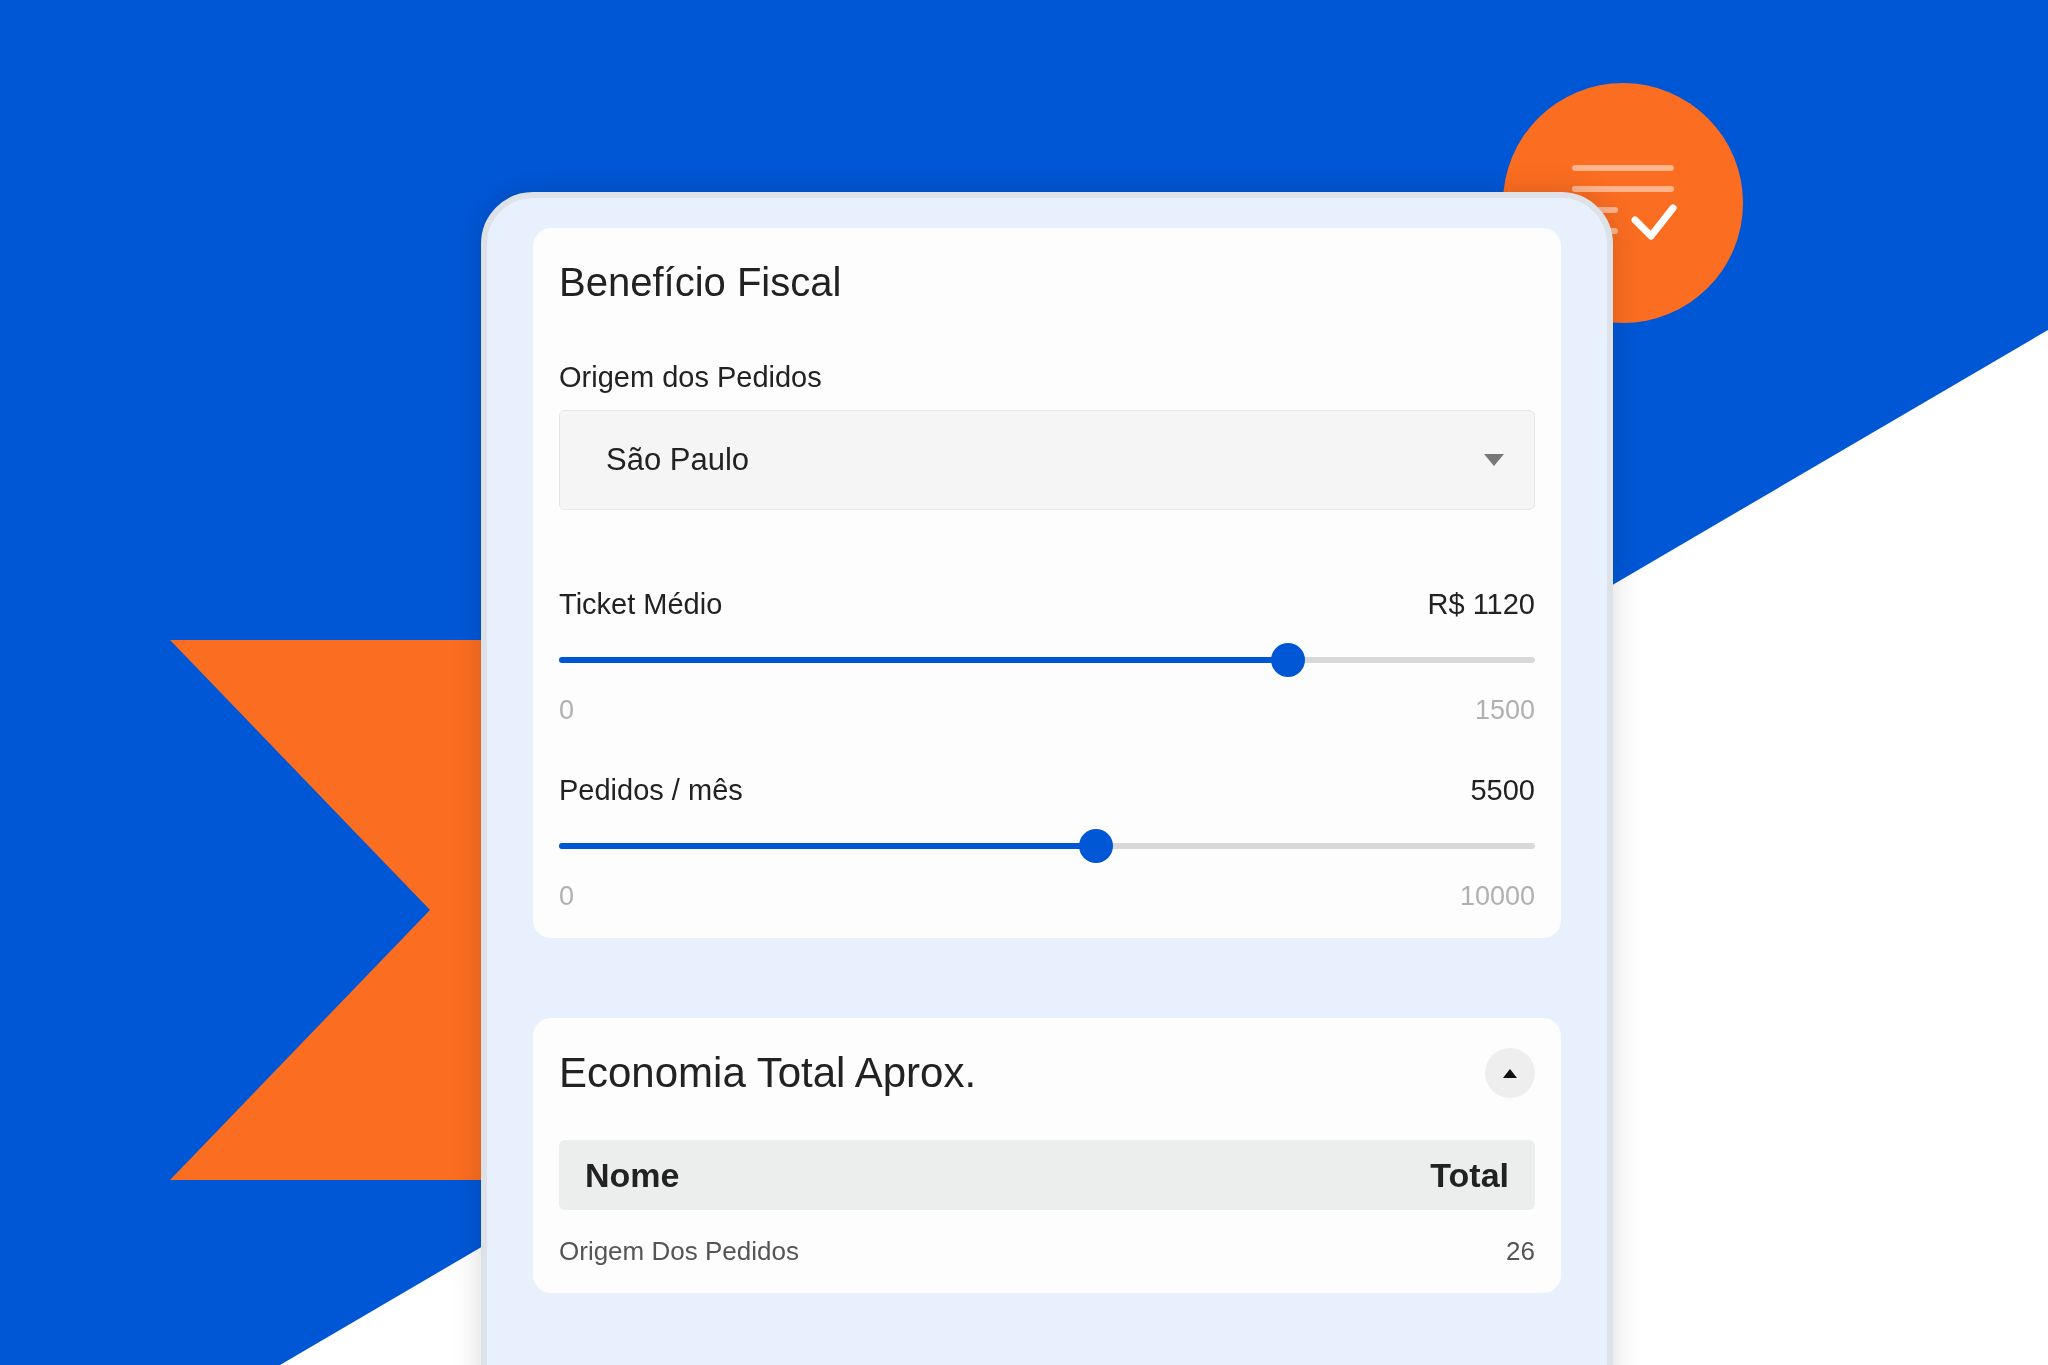 This screenshot has width=2048, height=1365. What do you see at coordinates (1494, 460) in the screenshot?
I see `caret-icon` at bounding box center [1494, 460].